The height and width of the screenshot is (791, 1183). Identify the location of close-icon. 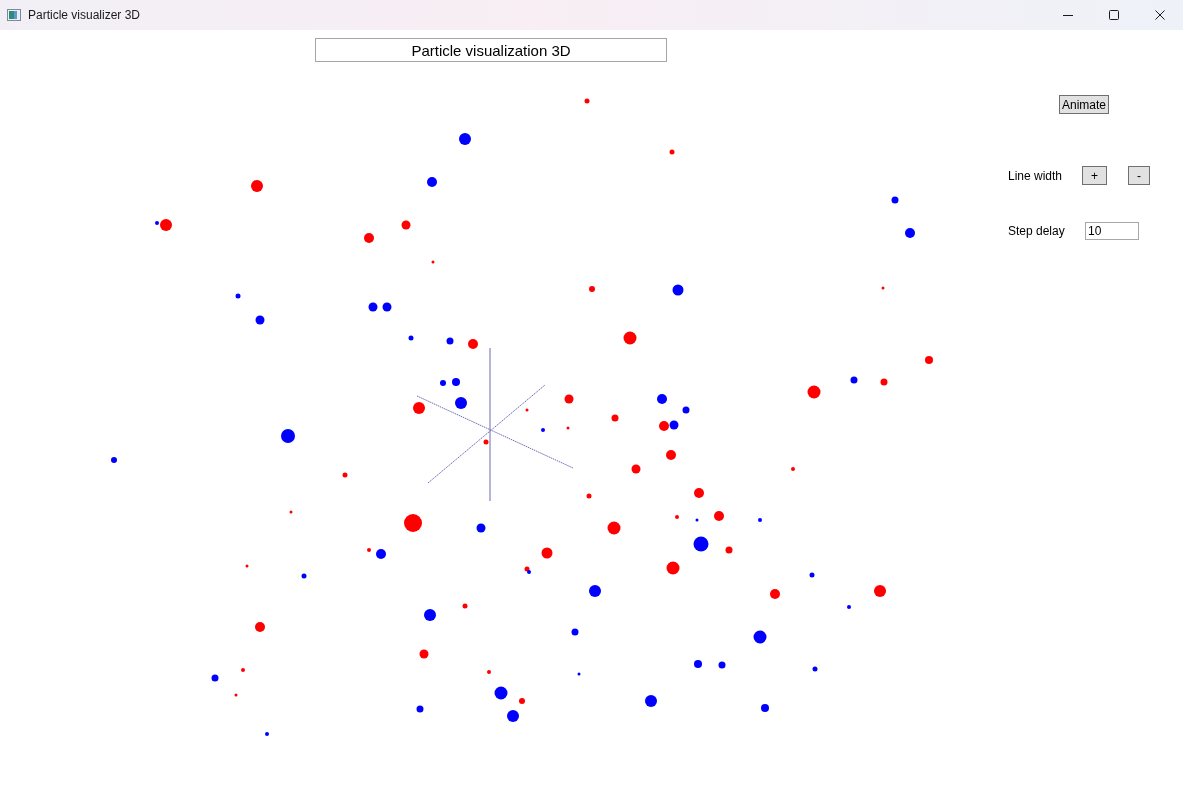
(1160, 15).